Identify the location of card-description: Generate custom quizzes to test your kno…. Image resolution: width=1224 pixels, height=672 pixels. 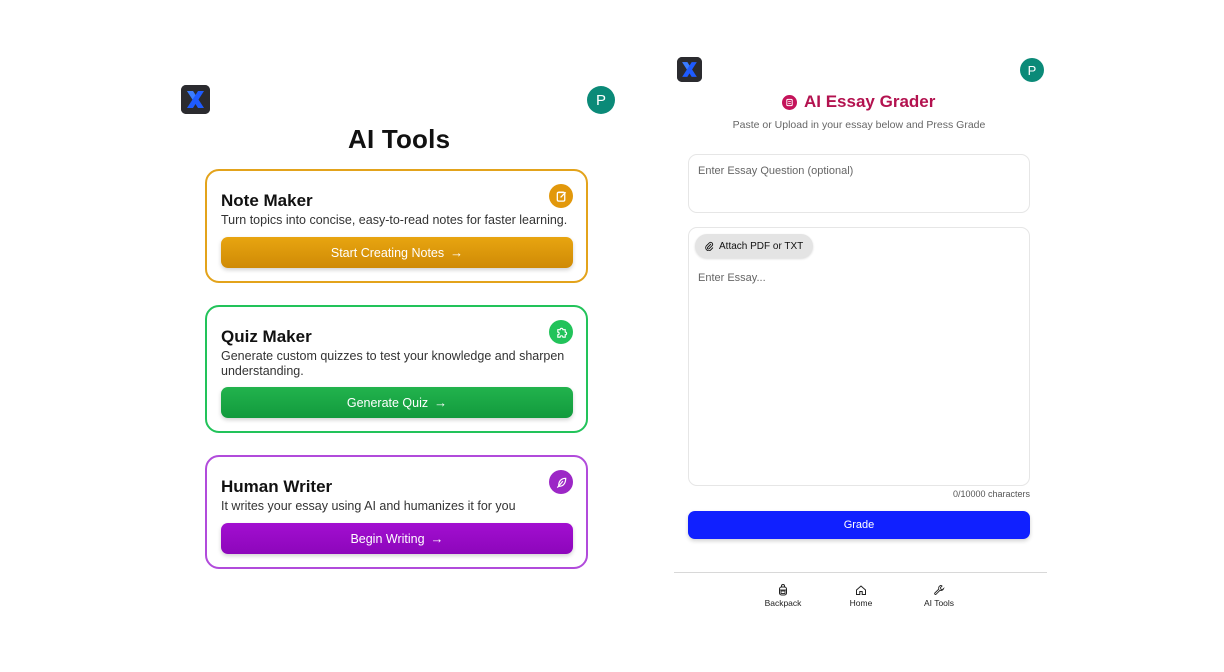
(393, 363).